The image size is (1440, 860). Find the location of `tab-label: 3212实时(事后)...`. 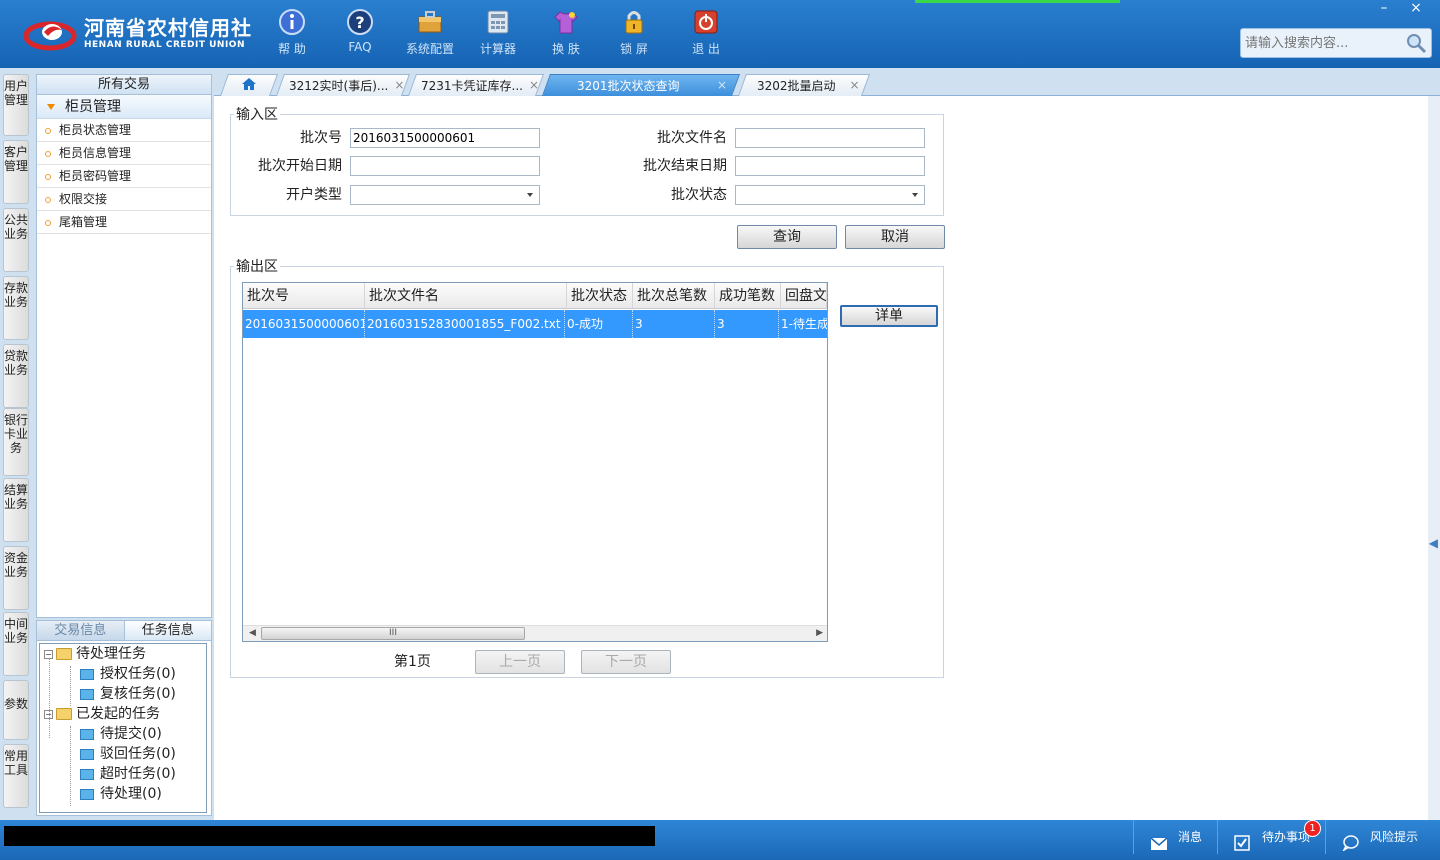

tab-label: 3212实时(事后)... is located at coordinates (339, 85).